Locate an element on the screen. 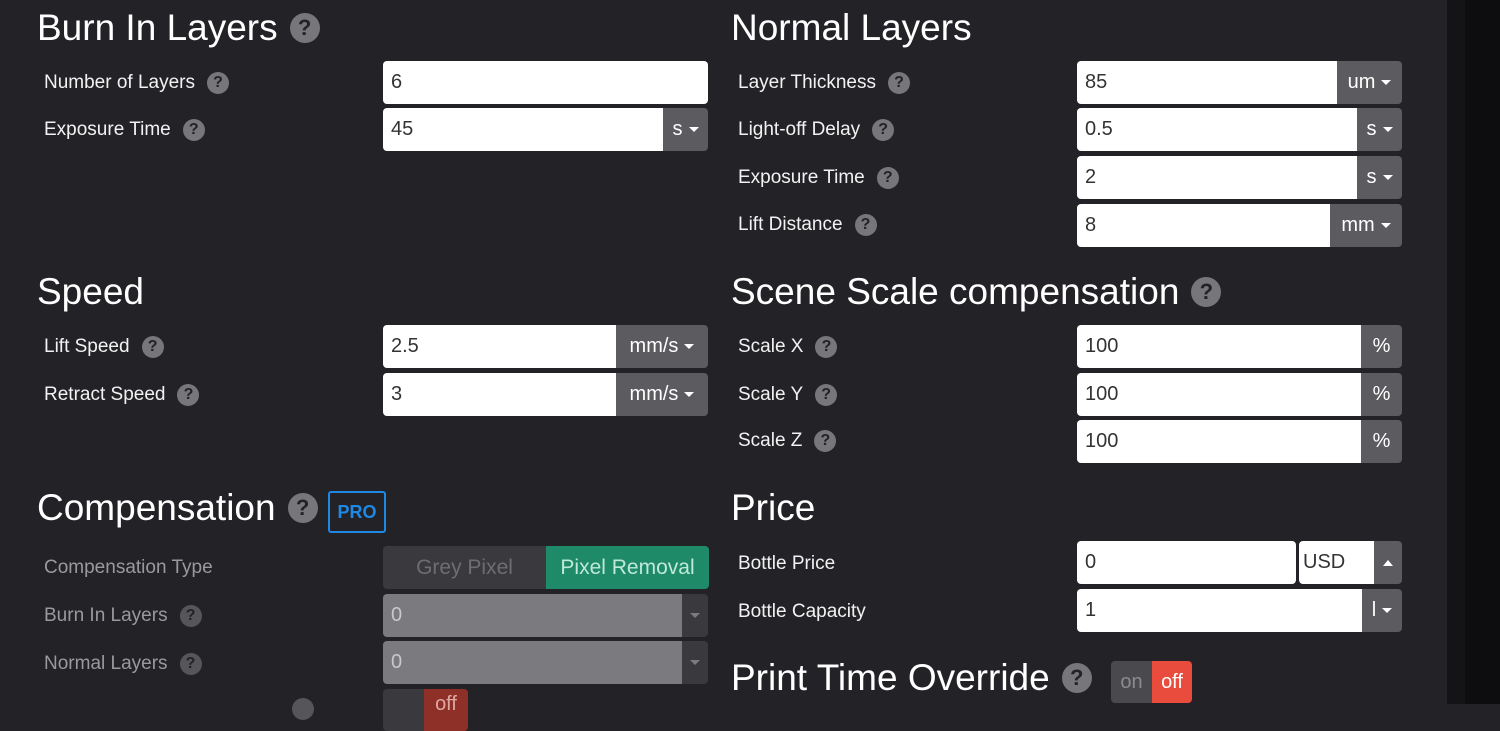 The width and height of the screenshot is (1500, 731). scale-z-input: 100 is located at coordinates (1219, 441).